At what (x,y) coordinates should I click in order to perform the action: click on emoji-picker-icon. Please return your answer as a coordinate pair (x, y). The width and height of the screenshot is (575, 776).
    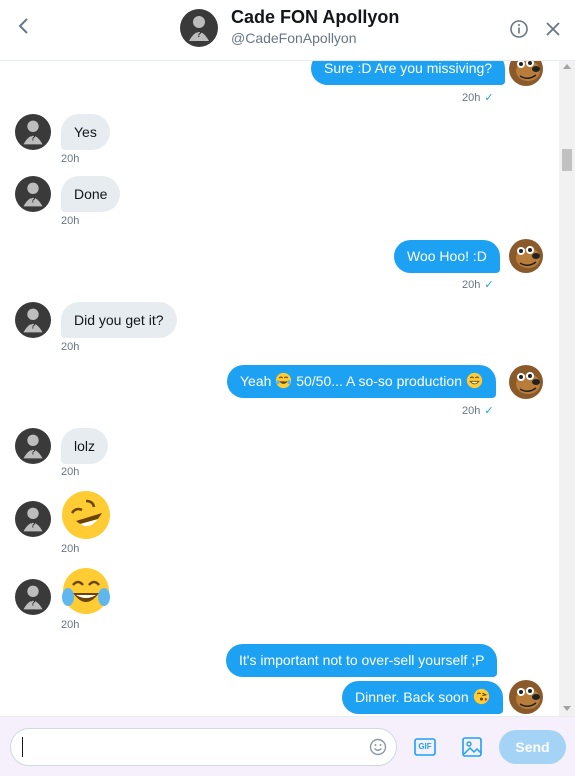
    Looking at the image, I should click on (378, 747).